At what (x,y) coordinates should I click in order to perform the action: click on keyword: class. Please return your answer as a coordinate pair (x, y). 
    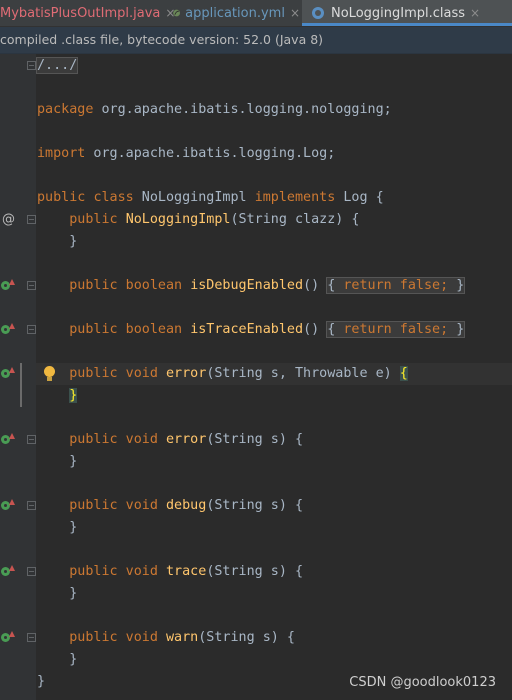
    Looking at the image, I should click on (113, 197).